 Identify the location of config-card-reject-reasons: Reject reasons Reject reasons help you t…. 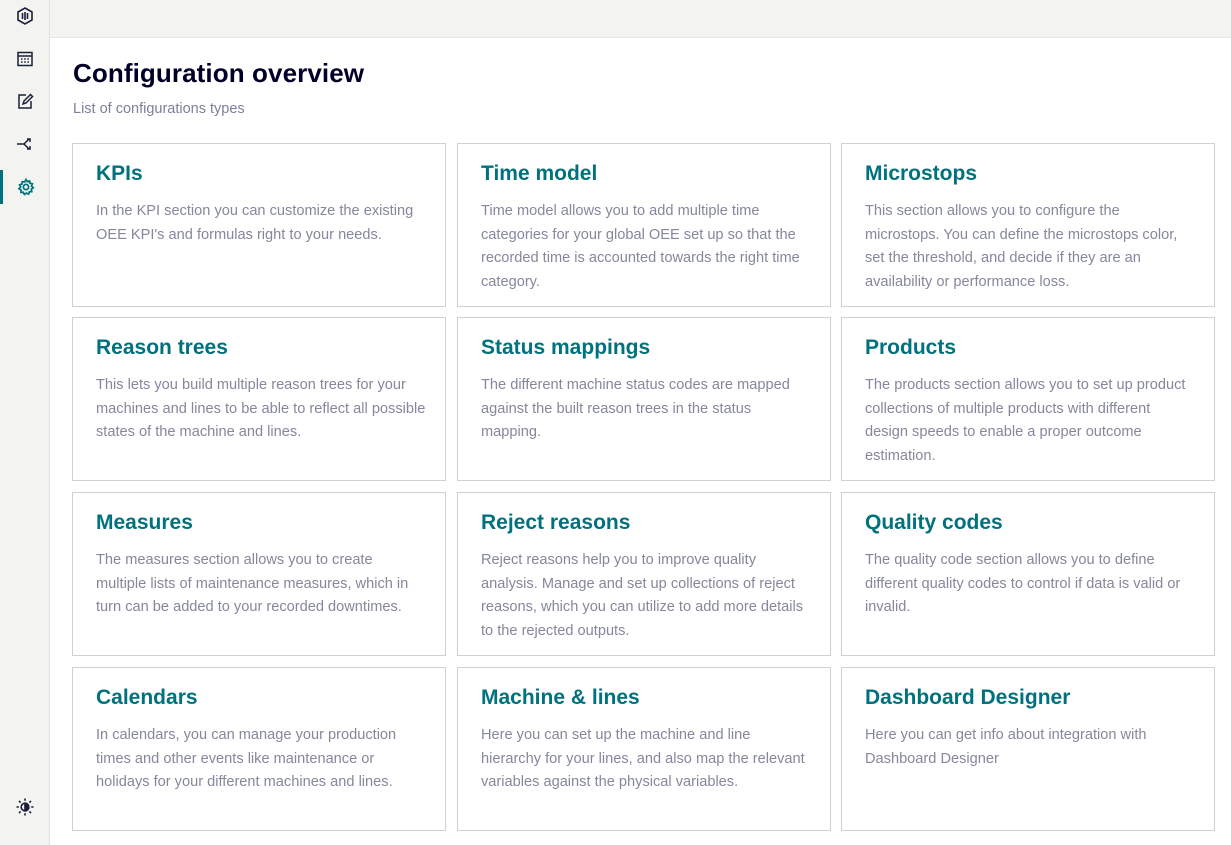
(644, 574).